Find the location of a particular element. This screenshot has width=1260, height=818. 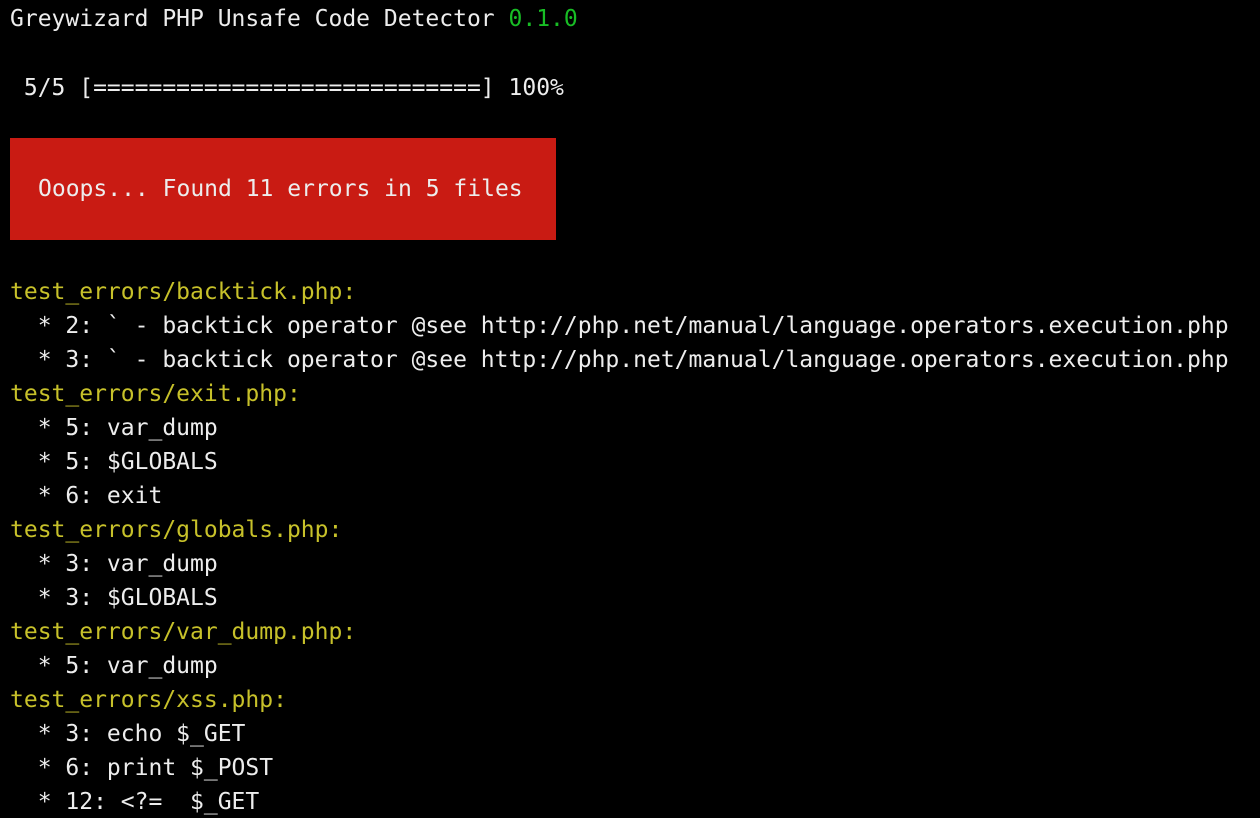

error-summary-banner: Ooops... Found 11 errors in 5 files is located at coordinates (283, 189).